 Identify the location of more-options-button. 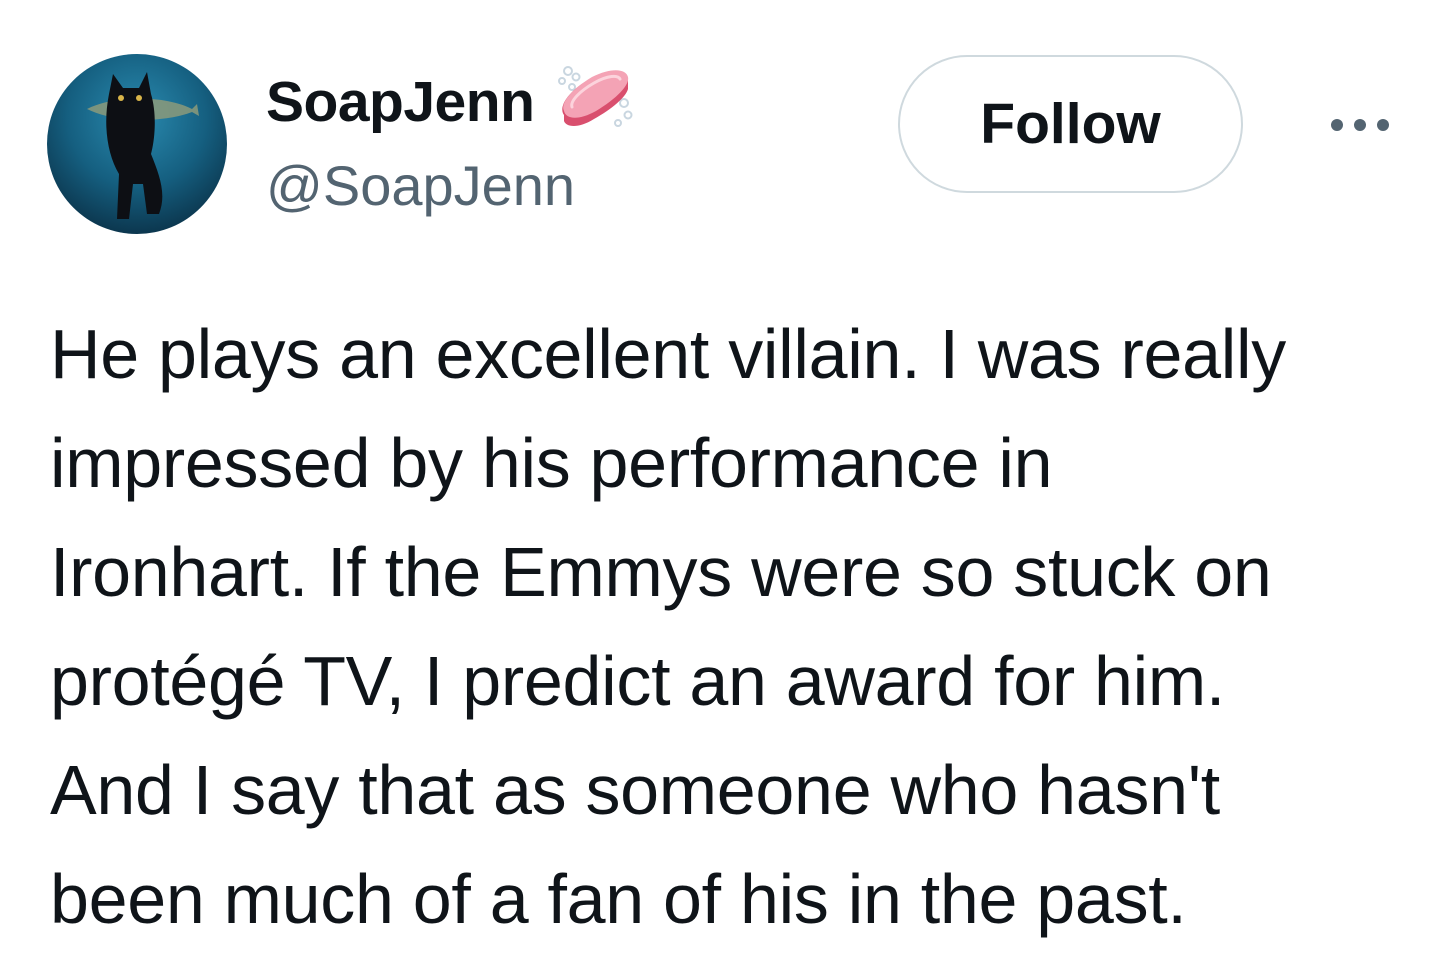
(1360, 125).